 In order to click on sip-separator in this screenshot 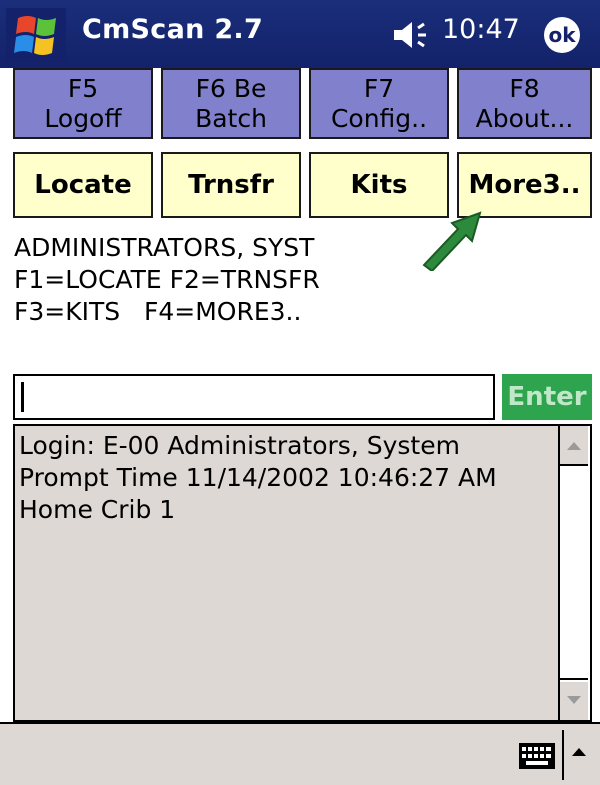, I will do `click(563, 755)`.